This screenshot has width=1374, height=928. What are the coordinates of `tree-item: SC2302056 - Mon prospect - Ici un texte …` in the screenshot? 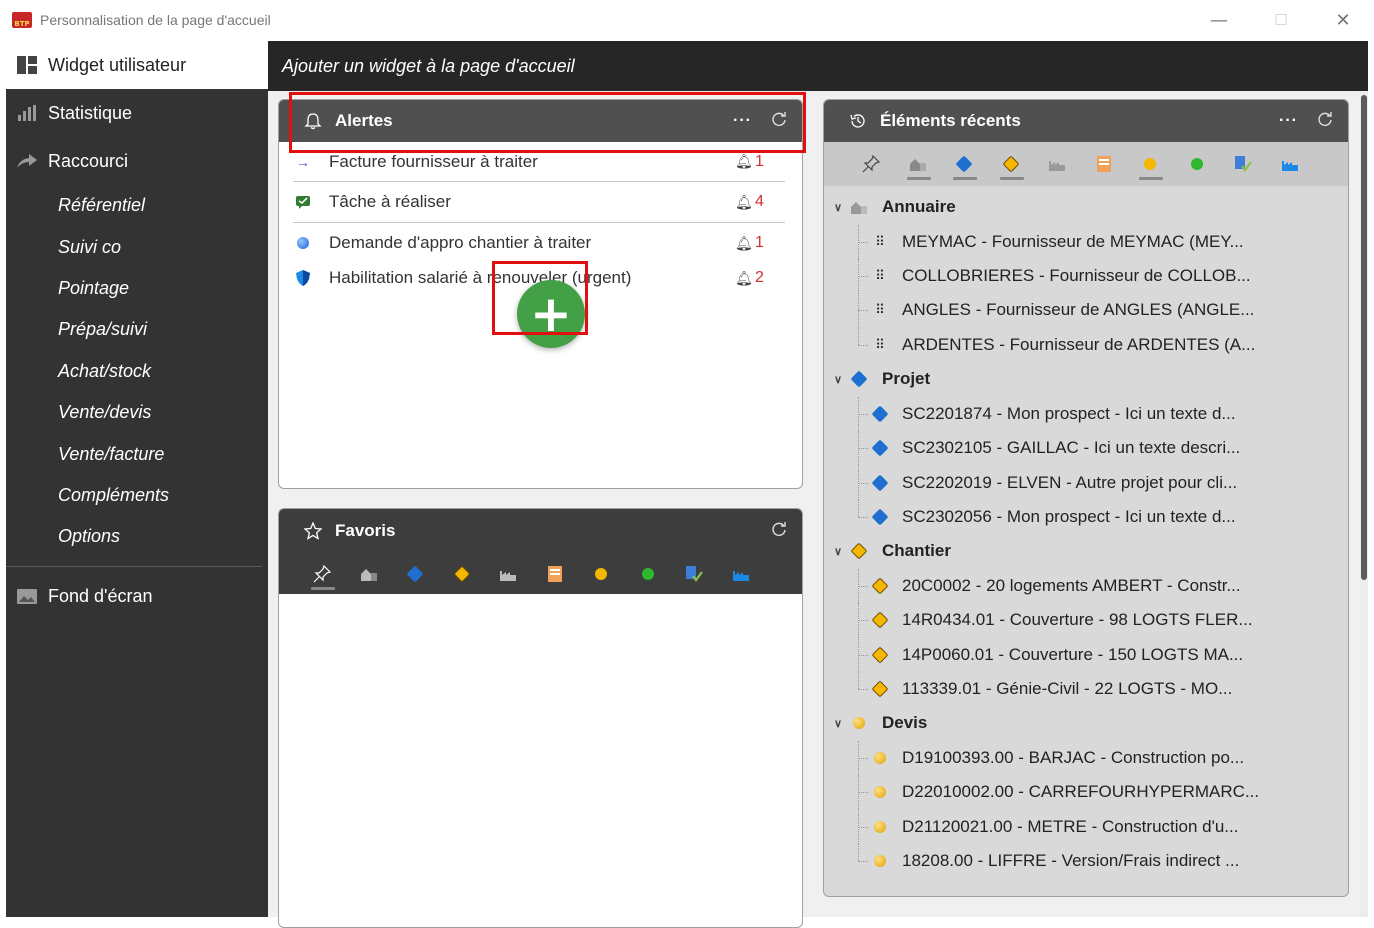 It's located at (1086, 516).